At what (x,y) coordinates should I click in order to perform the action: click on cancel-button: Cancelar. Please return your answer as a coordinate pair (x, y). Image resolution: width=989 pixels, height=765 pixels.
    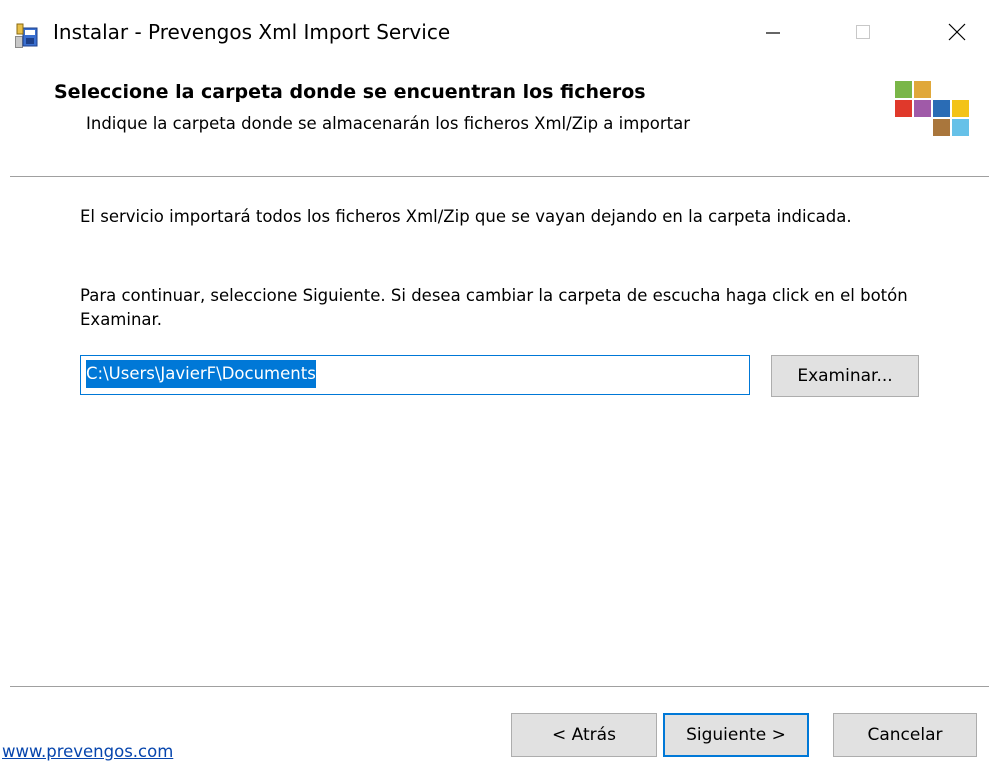
    Looking at the image, I should click on (905, 735).